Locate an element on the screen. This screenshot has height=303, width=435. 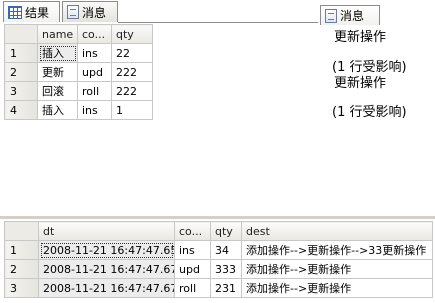
tab-messages-label: 消息 is located at coordinates (94, 12).